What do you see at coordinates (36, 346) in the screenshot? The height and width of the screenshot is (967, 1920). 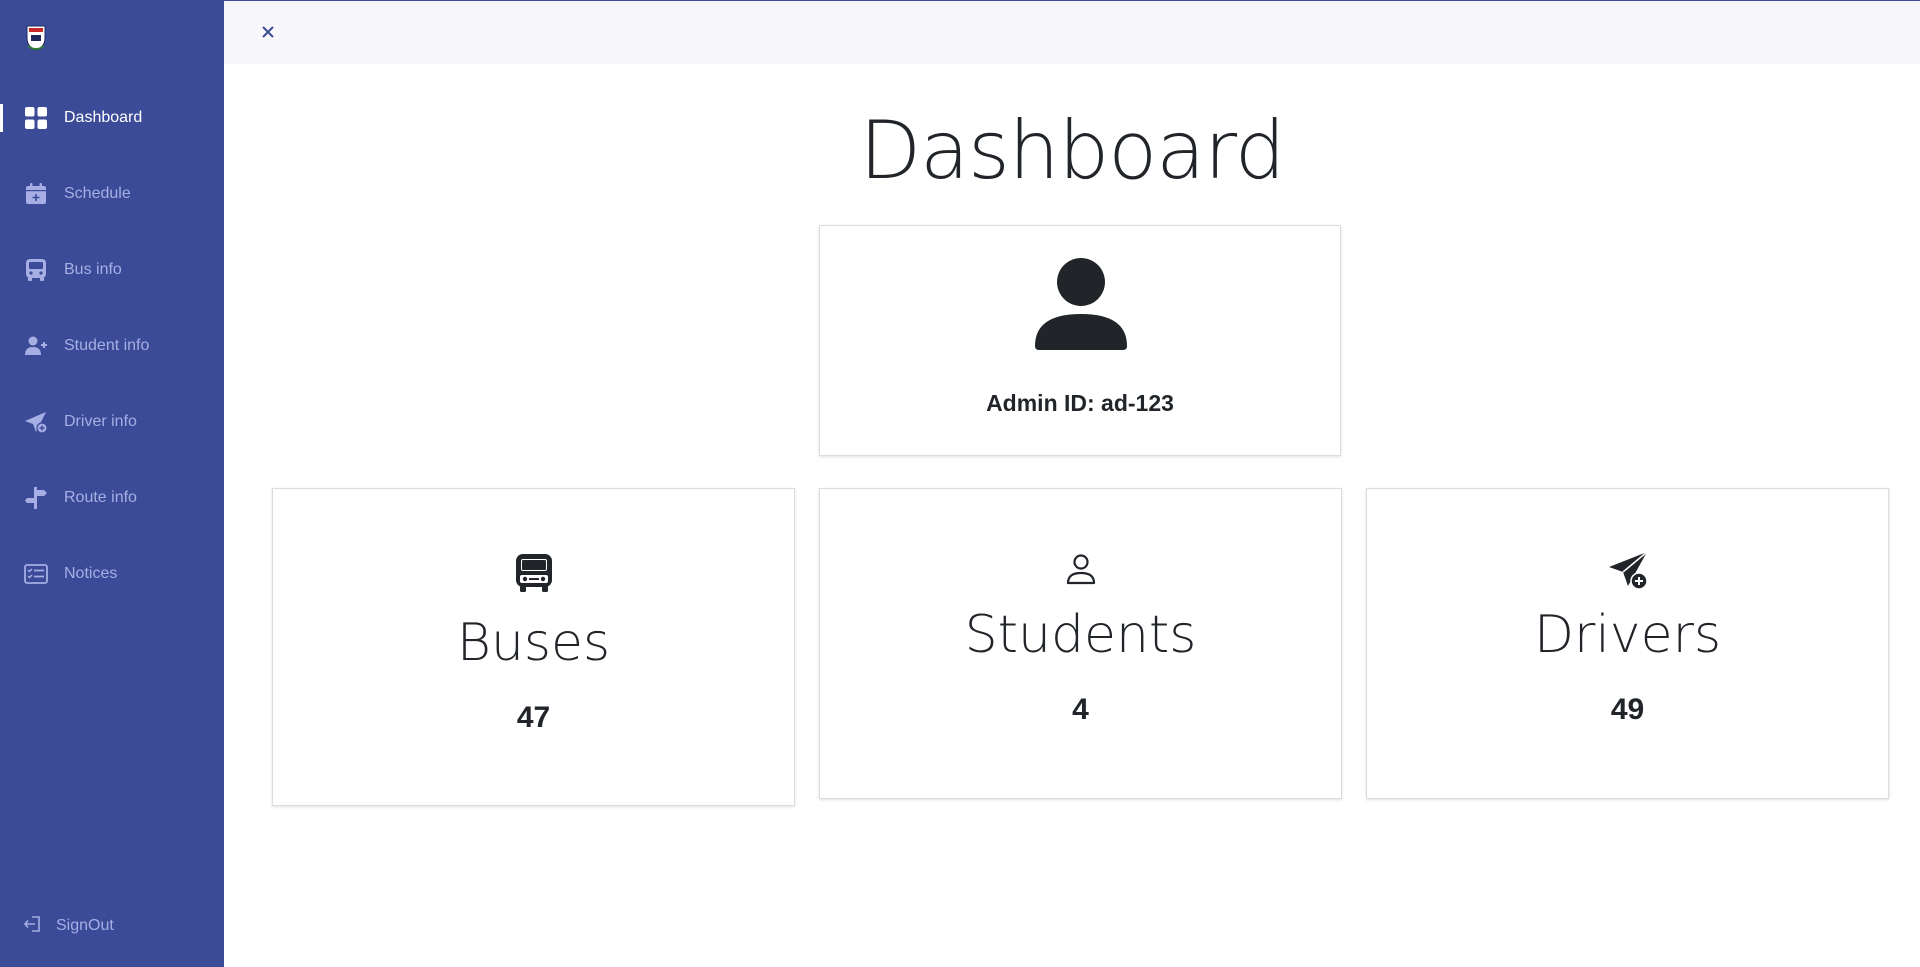 I see `person-add-icon` at bounding box center [36, 346].